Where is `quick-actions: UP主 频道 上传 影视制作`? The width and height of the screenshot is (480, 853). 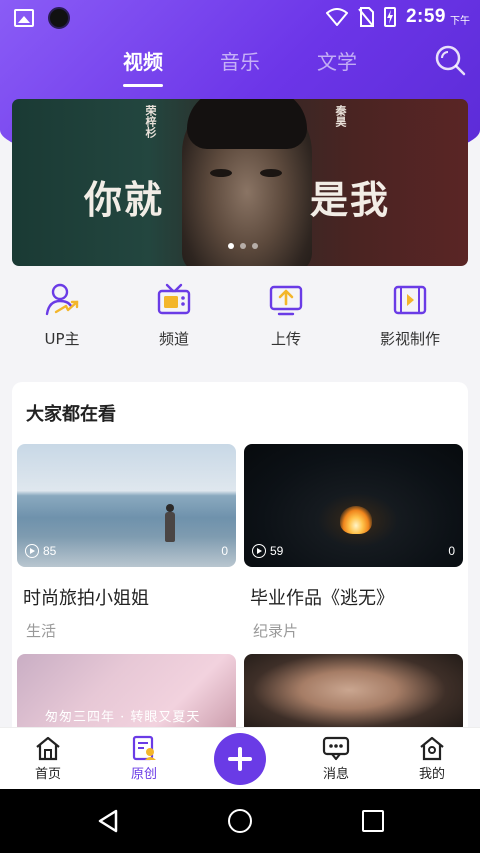
quick-actions: UP主 频道 上传 影视制作 is located at coordinates (240, 320).